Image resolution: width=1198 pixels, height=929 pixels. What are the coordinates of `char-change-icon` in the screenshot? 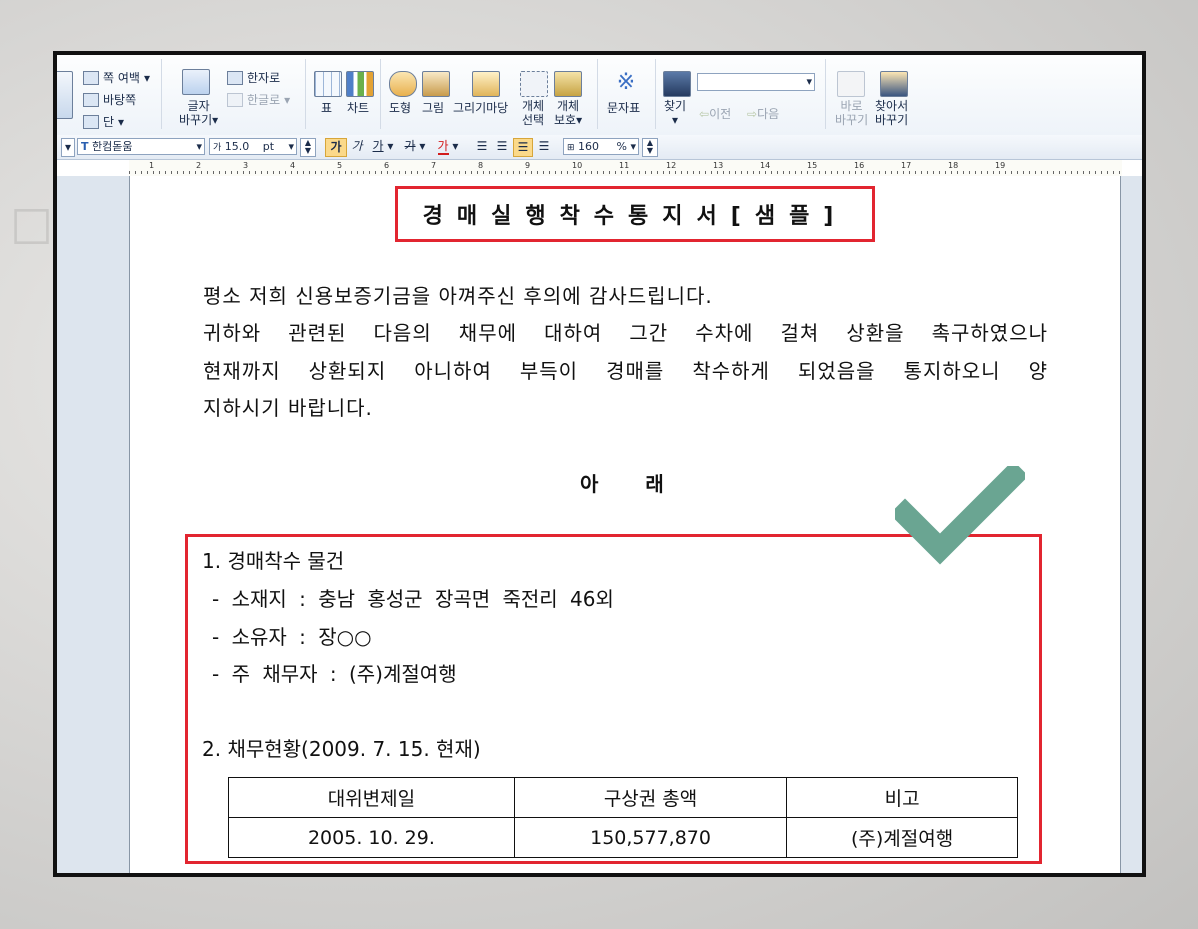 It's located at (196, 82).